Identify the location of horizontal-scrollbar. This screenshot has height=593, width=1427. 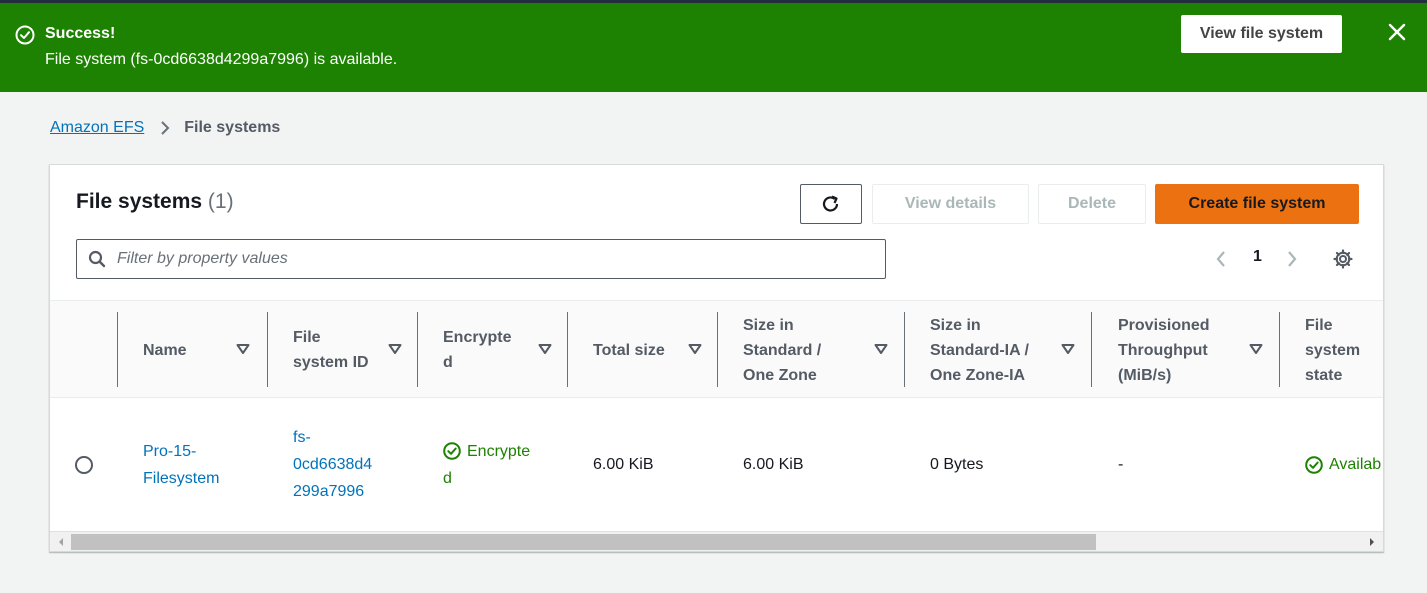
(716, 541).